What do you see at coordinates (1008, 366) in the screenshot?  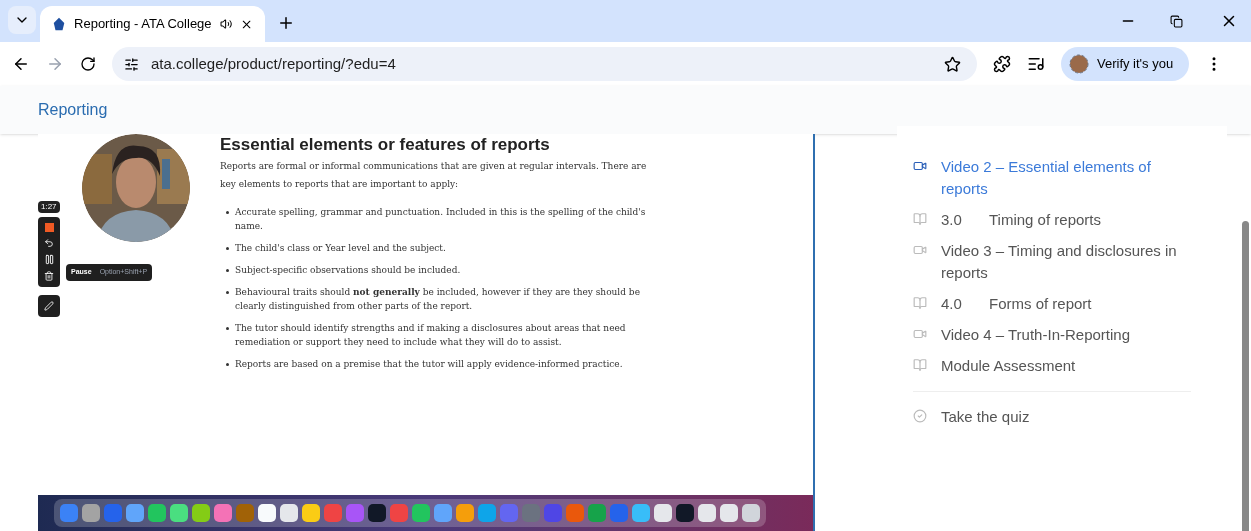 I see `lesson-title: Module Assessment` at bounding box center [1008, 366].